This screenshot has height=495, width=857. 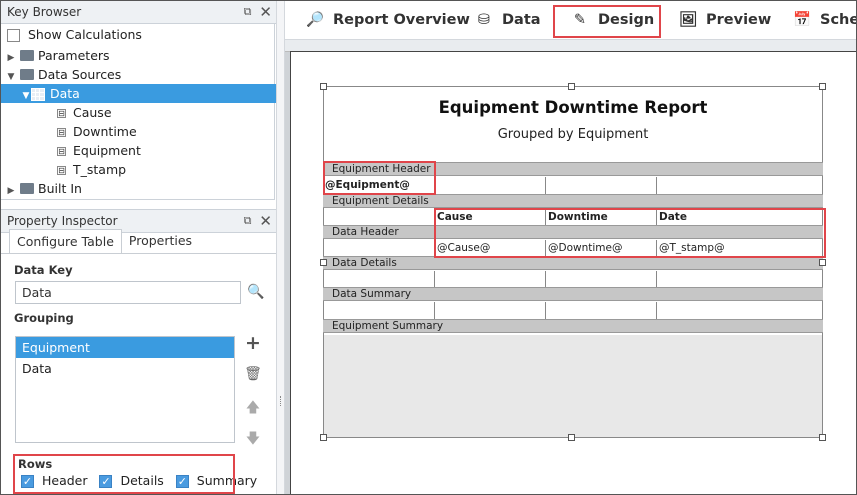 What do you see at coordinates (138, 74) in the screenshot?
I see `tree-item-data-sources: ▼ Data Sources` at bounding box center [138, 74].